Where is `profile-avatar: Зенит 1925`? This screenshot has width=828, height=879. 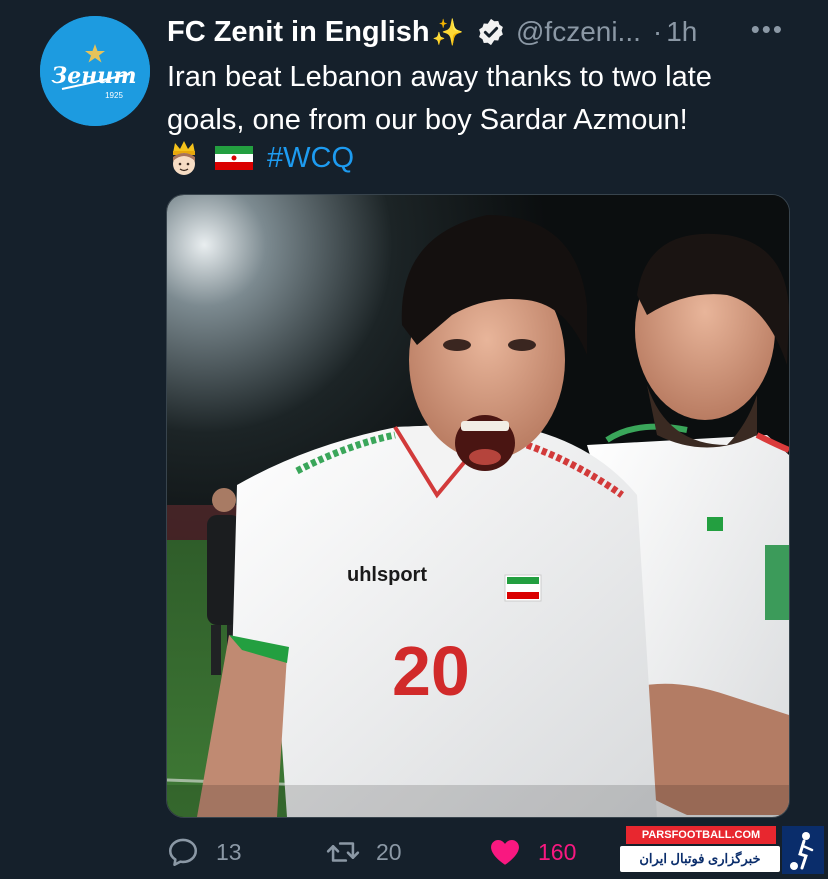
profile-avatar: Зенит 1925 is located at coordinates (95, 71).